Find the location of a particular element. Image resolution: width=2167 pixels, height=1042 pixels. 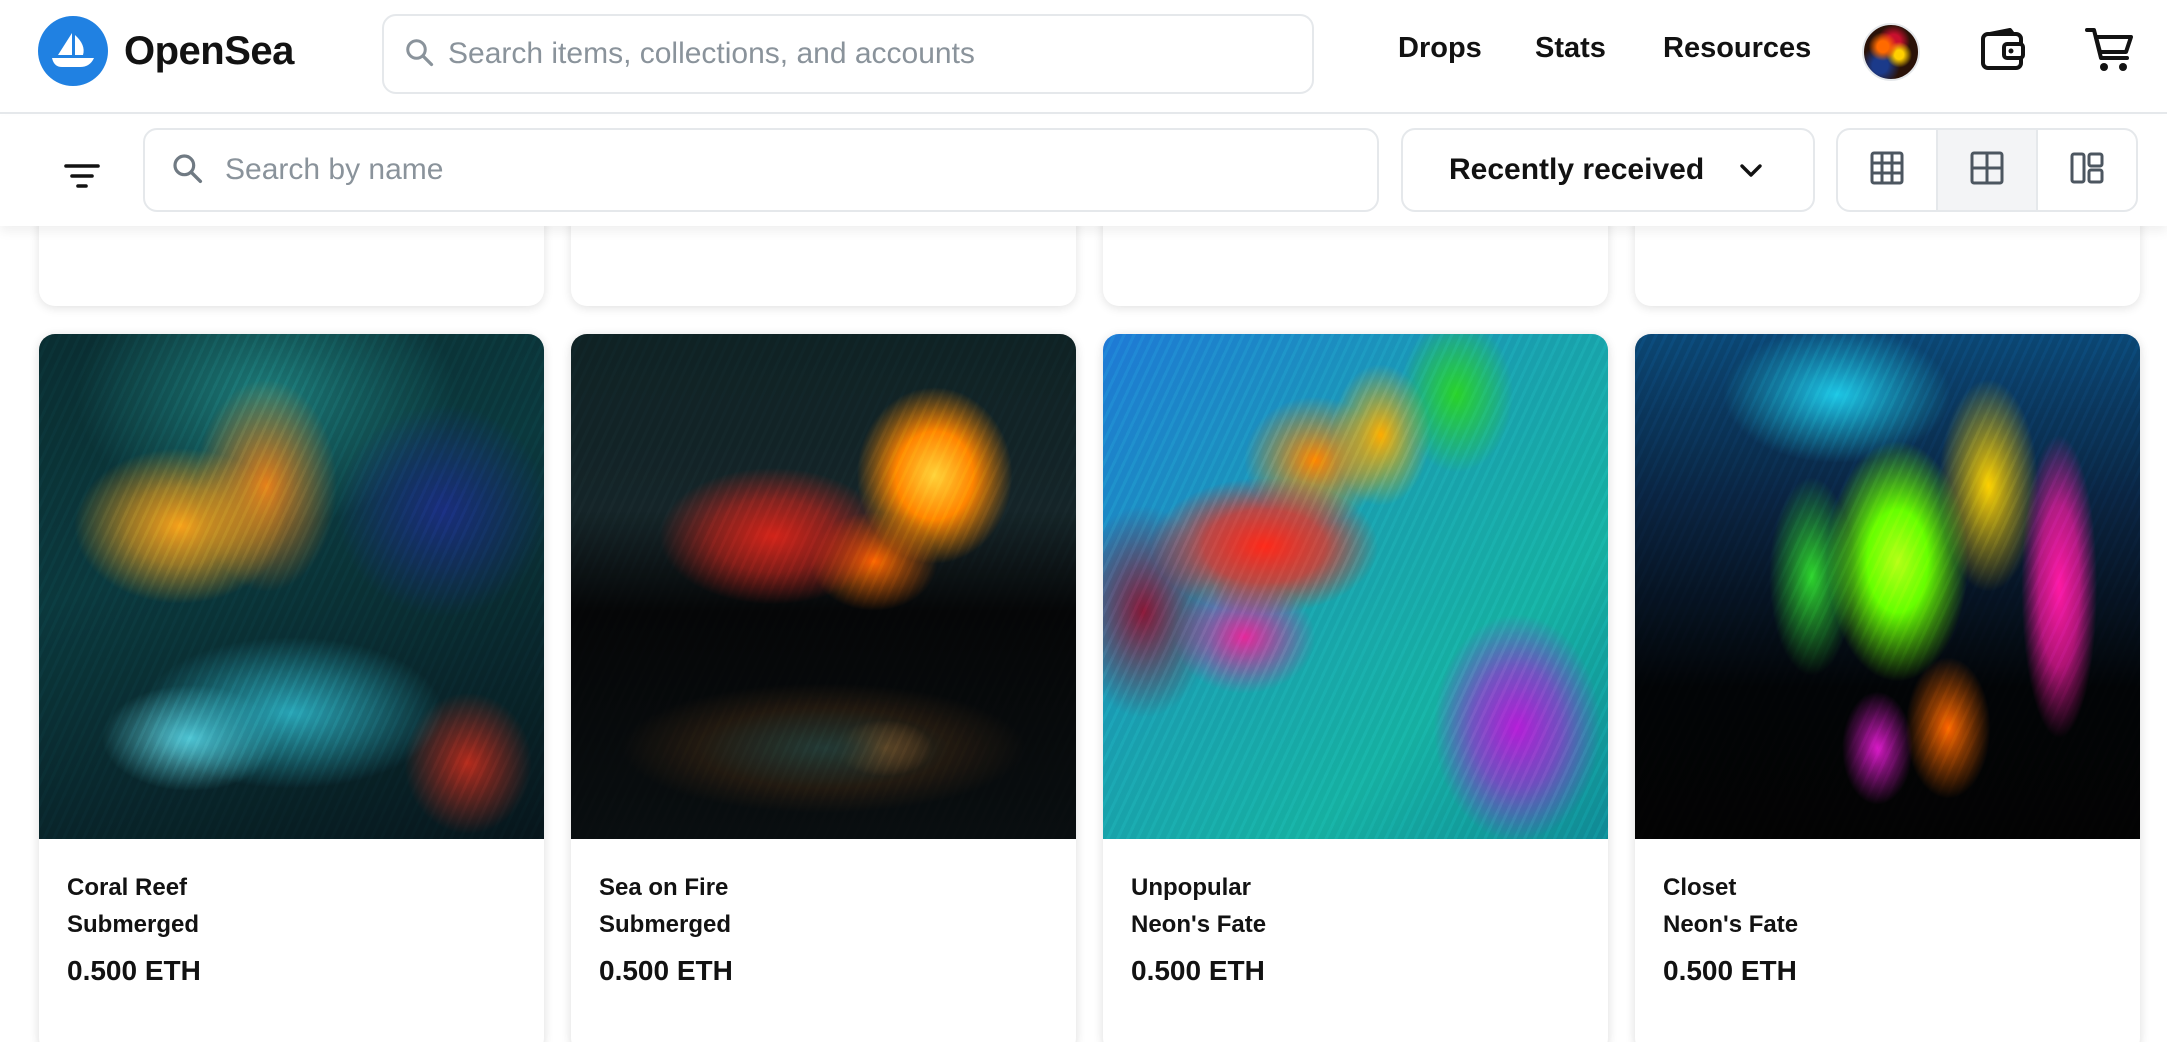

sort-selected-label: Recently received is located at coordinates (1577, 169).